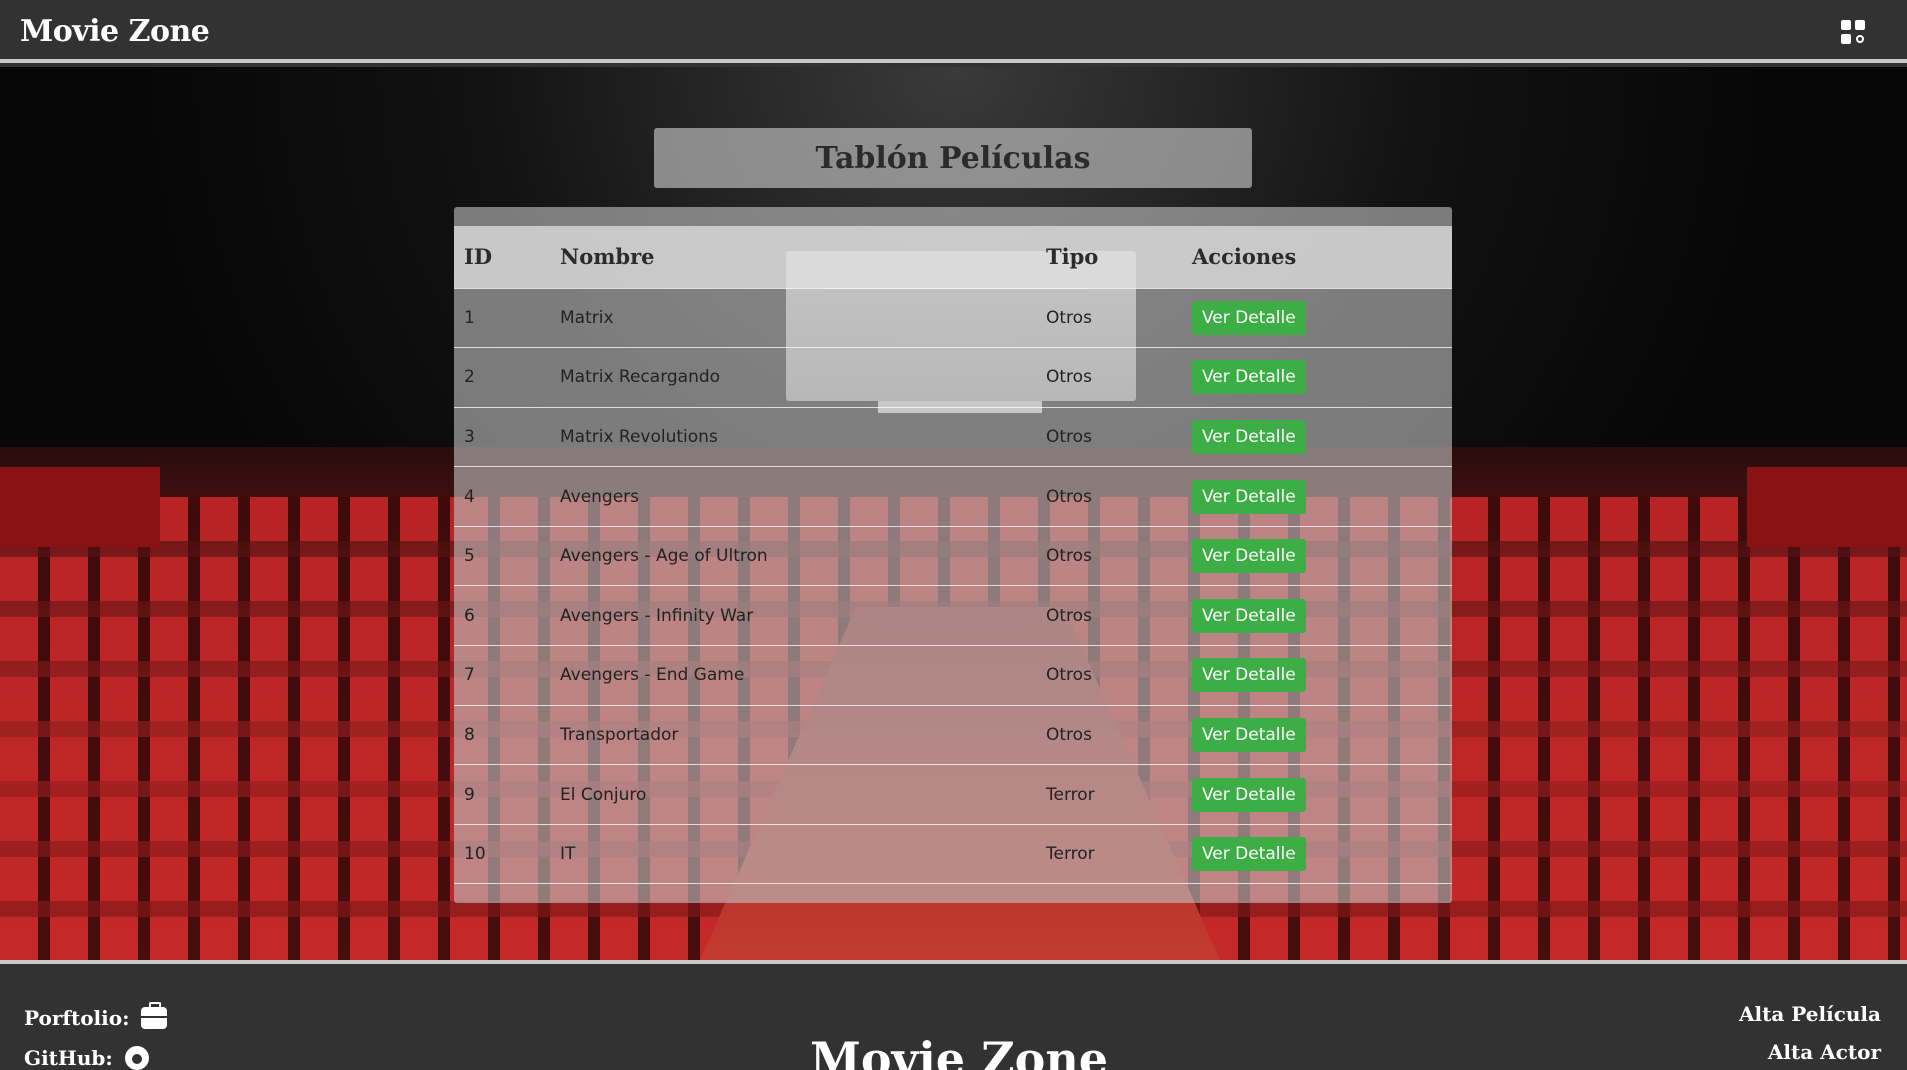 The image size is (1907, 1070). Describe the element at coordinates (600, 496) in the screenshot. I see `cell-nombre: Avengers` at that location.